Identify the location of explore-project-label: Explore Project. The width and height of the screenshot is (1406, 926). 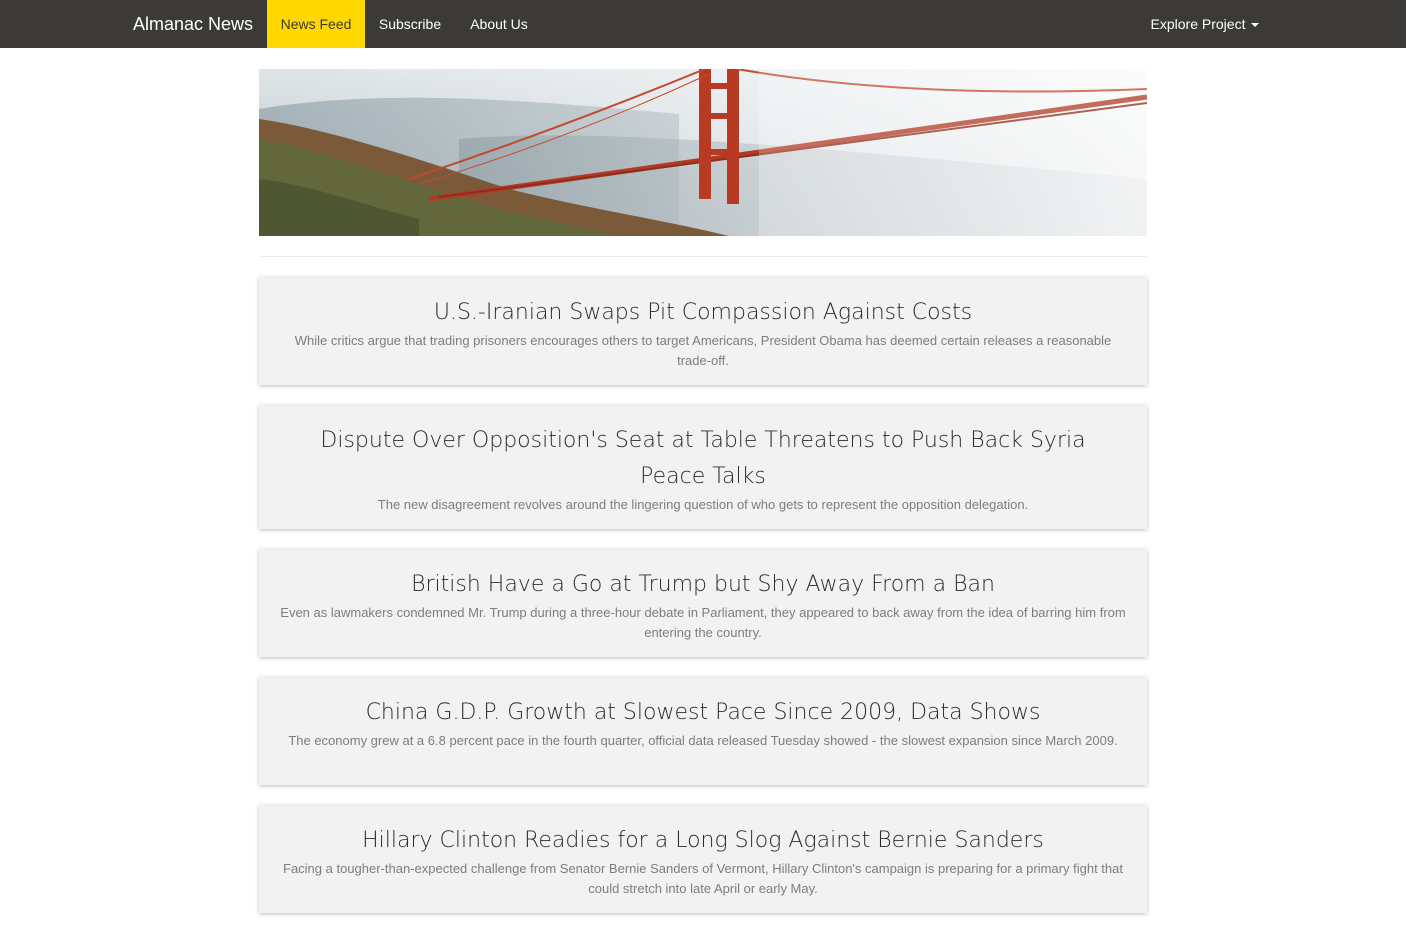
(1198, 24).